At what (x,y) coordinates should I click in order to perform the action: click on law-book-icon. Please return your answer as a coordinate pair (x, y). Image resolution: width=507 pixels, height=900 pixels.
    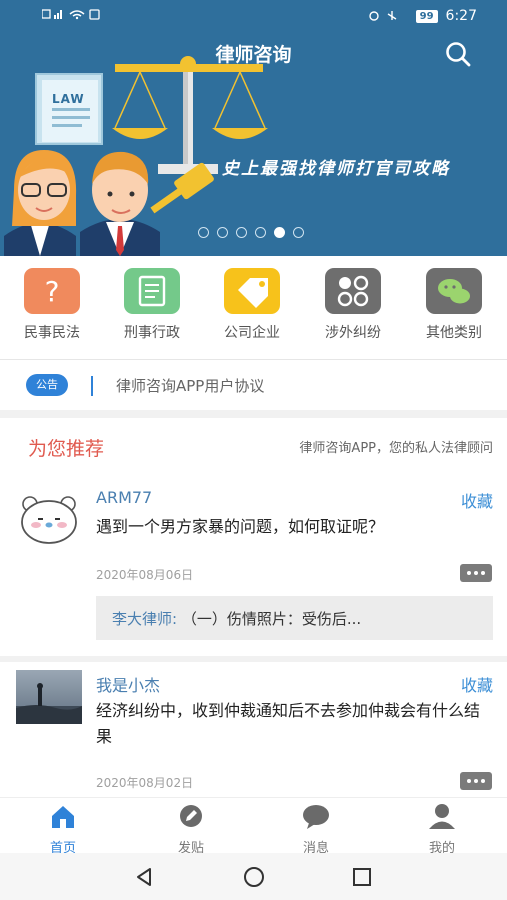
    Looking at the image, I should click on (69, 109).